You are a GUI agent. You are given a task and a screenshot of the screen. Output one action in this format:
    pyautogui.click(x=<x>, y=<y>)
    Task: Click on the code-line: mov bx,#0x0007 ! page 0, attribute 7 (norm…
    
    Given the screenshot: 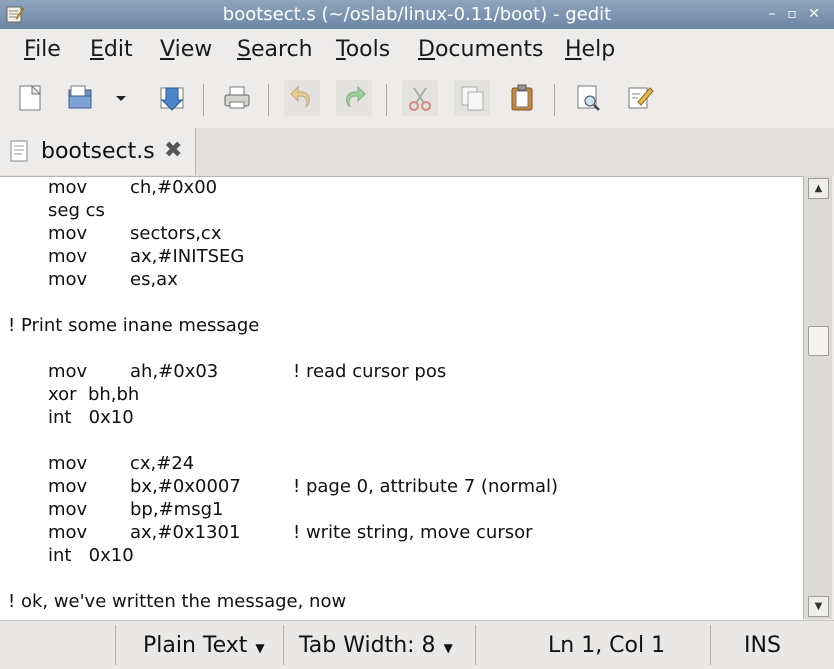 What is the action you would take?
    pyautogui.click(x=403, y=487)
    